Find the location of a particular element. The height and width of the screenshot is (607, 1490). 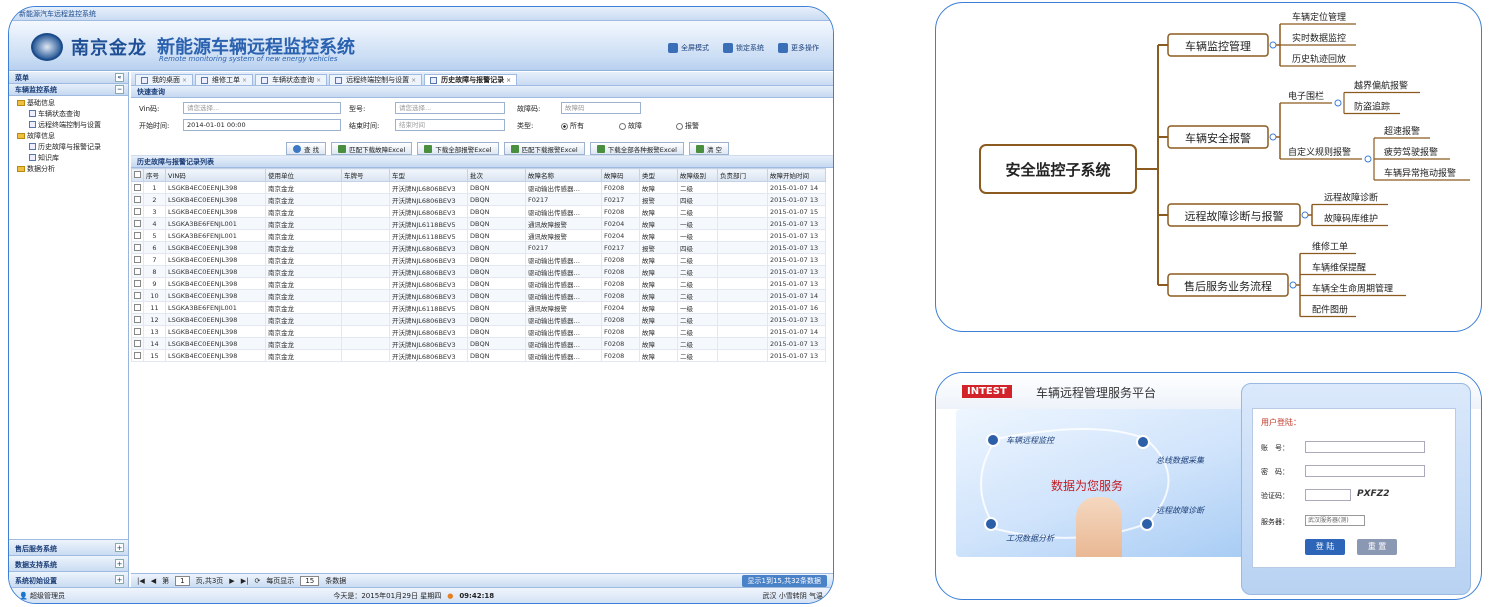

sidebar-tree-item: 知识库 is located at coordinates (68, 158).